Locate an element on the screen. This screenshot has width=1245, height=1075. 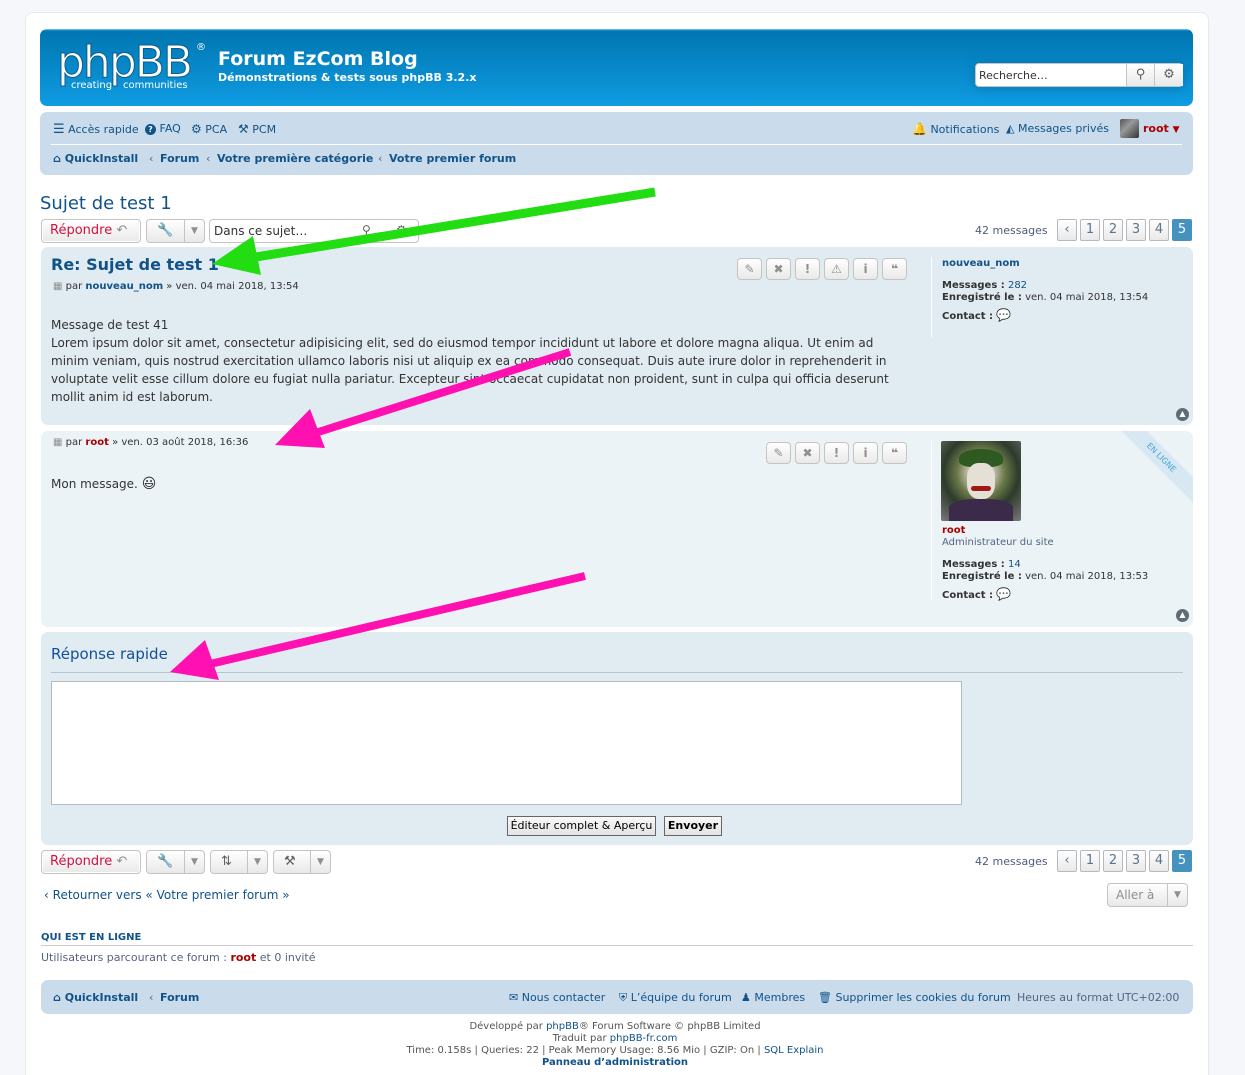
breadcrumb-forum: Forum is located at coordinates (179, 158).